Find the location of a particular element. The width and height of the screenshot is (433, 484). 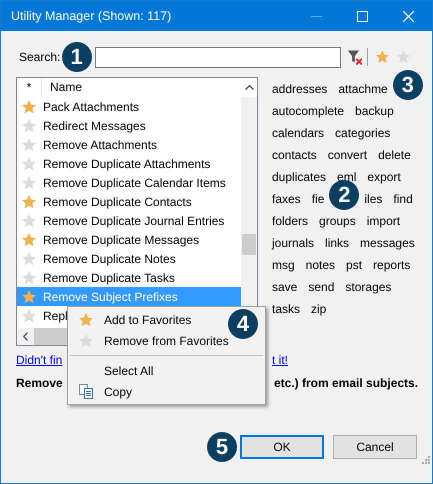

utility-name: Remove Duplicate Contacts is located at coordinates (117, 201).